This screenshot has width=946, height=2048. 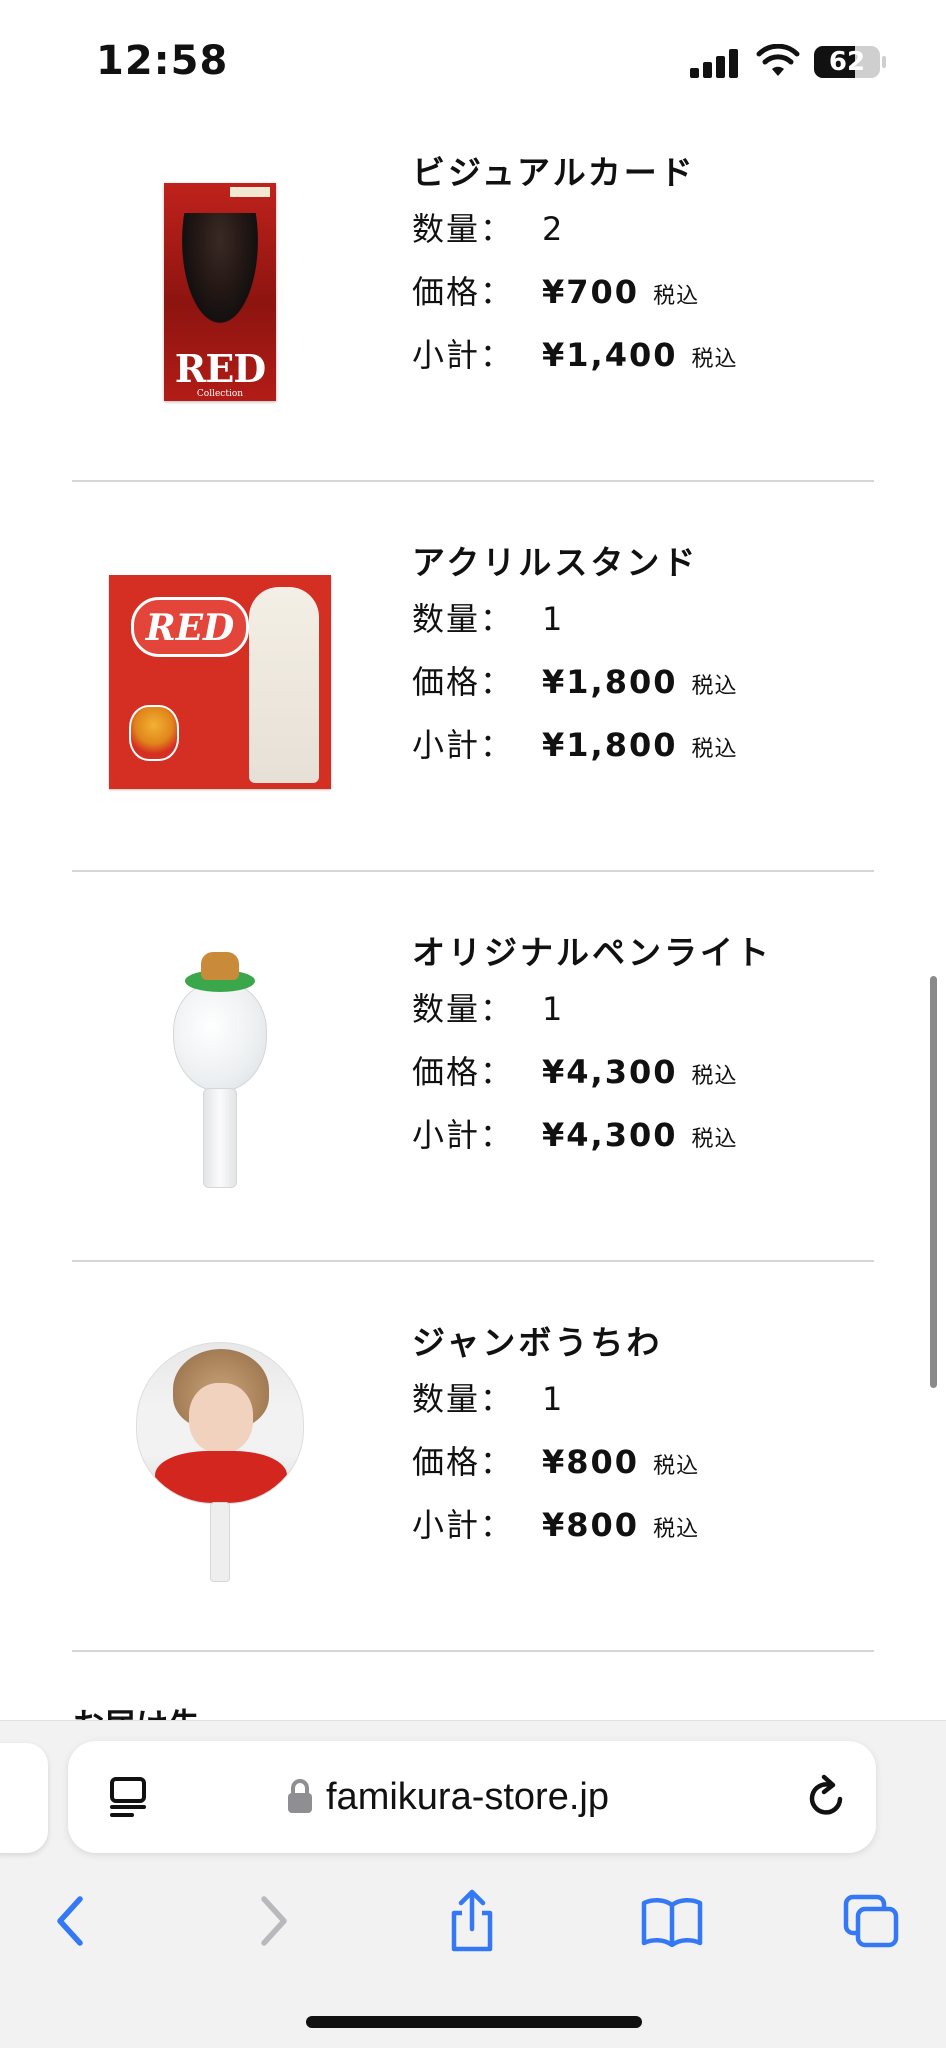 What do you see at coordinates (575, 229) in the screenshot?
I see `quantity-row: 数量： 2` at bounding box center [575, 229].